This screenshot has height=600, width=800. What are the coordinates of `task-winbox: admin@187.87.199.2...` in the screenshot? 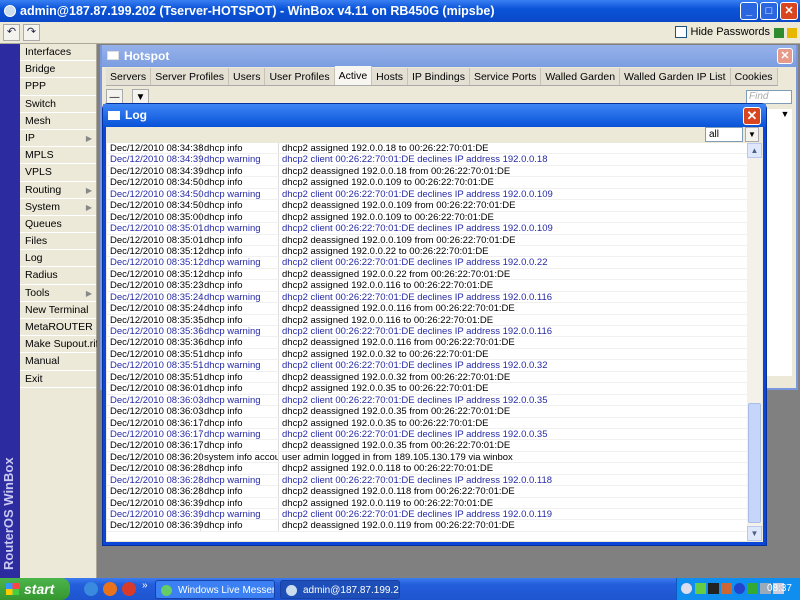 It's located at (340, 589).